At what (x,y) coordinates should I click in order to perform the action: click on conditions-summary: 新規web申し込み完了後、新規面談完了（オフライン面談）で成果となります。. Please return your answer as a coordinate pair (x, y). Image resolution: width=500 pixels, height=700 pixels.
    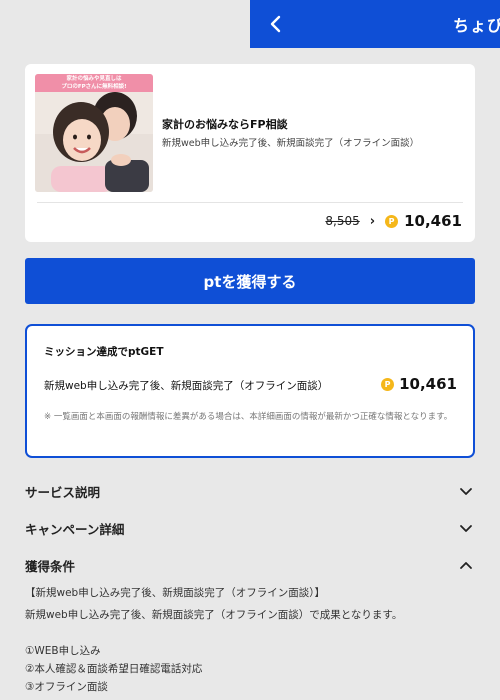
    Looking at the image, I should click on (214, 615).